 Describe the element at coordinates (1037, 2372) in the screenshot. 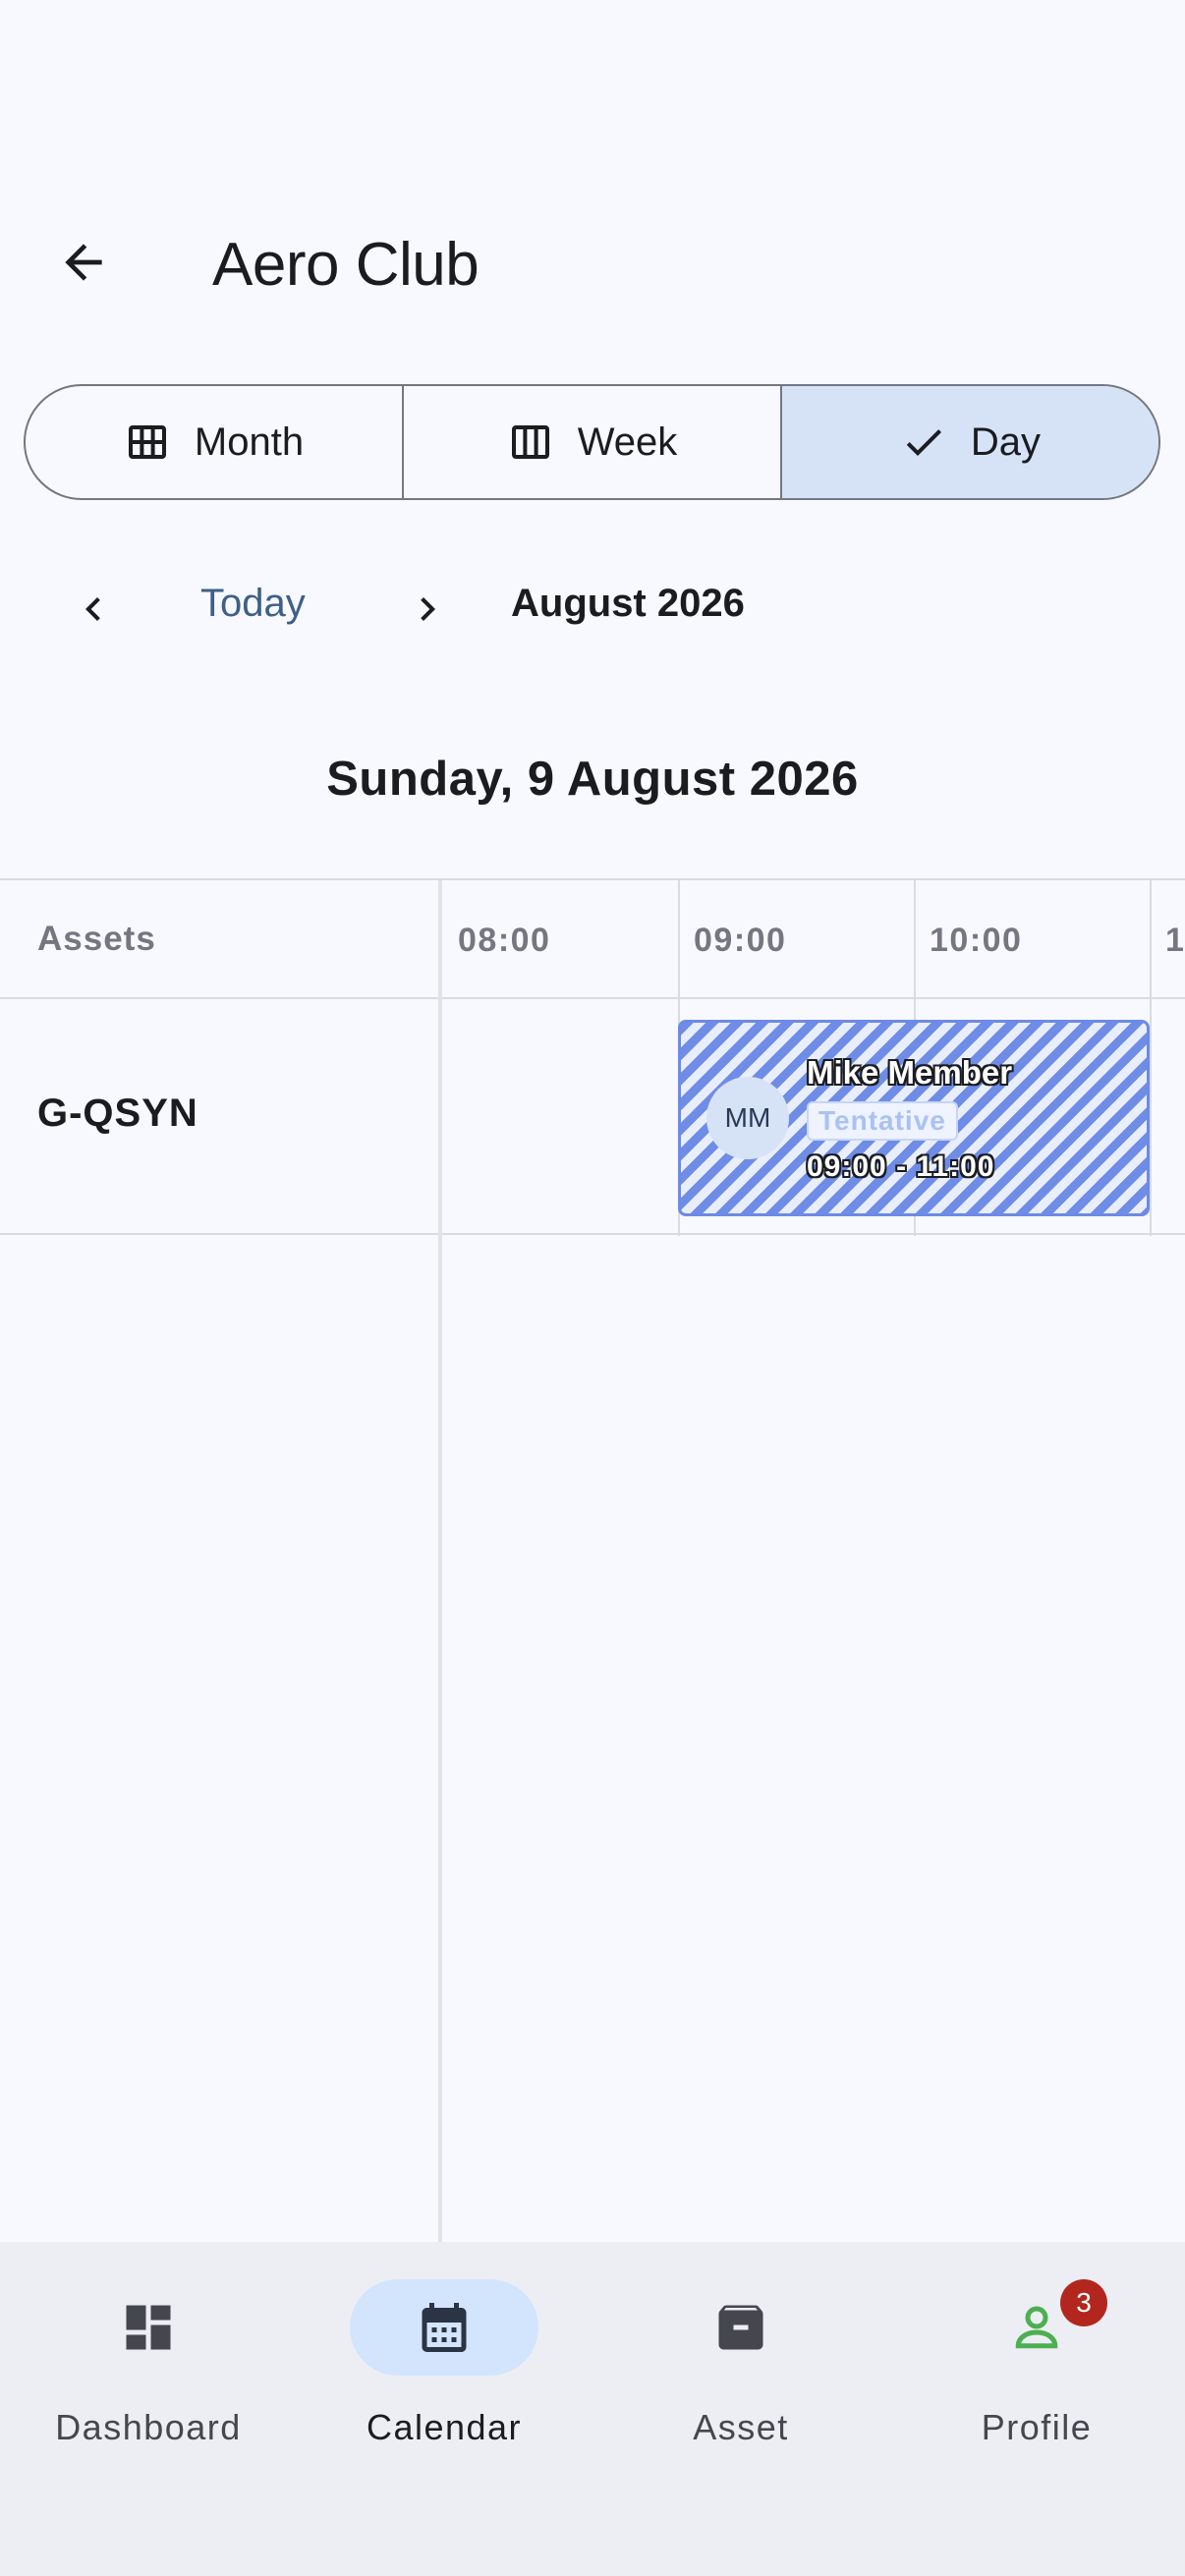

I see `nav-item-profile: 3 Profile` at that location.